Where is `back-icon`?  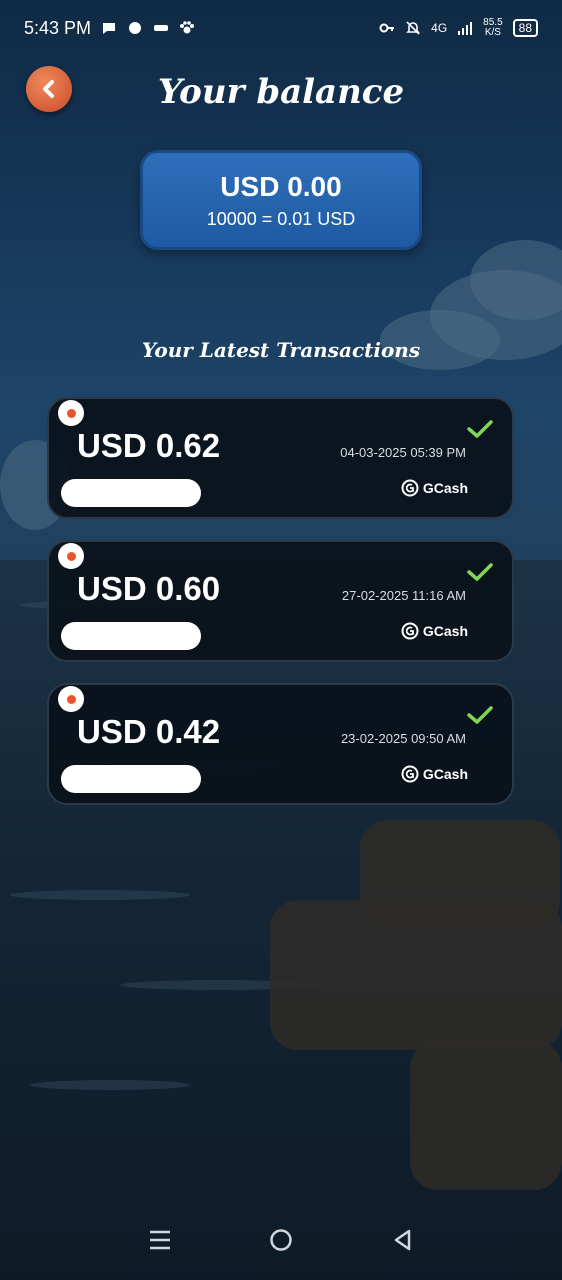 back-icon is located at coordinates (402, 1240).